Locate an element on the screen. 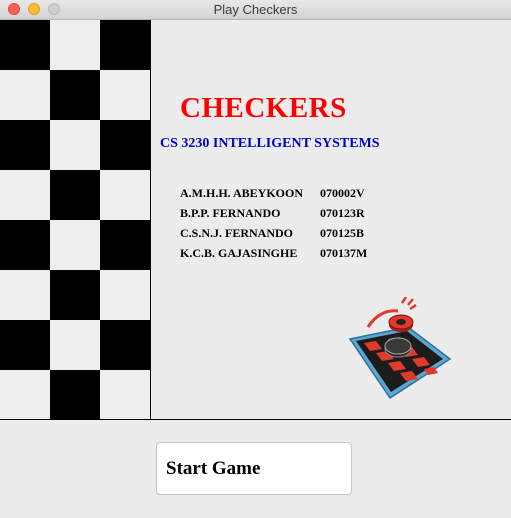  member-name: B.P.P. FERNANDO is located at coordinates (230, 213).